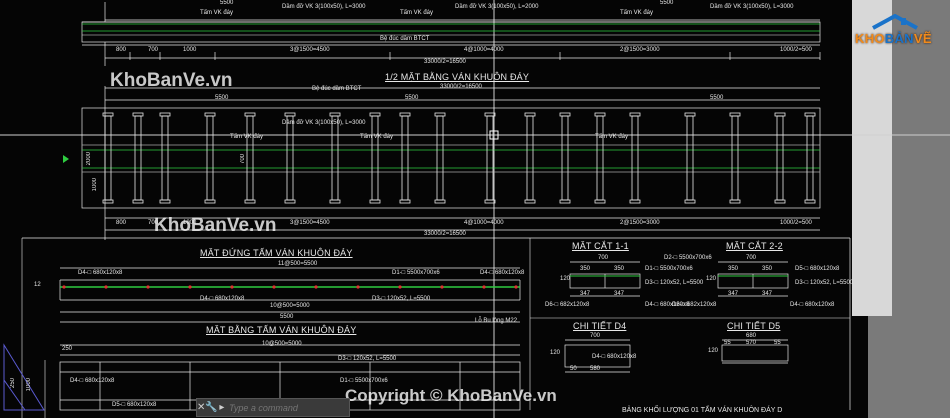 Image resolution: width=950 pixels, height=418 pixels. Describe the element at coordinates (89, 159) in the screenshot. I see `plan-half-left-dim: 2000` at that location.